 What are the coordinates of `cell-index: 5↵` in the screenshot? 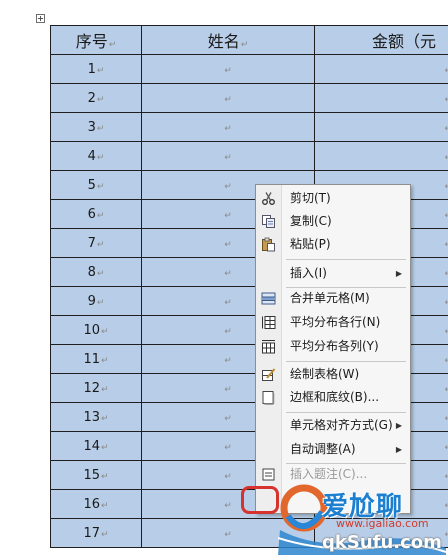 It's located at (96, 185).